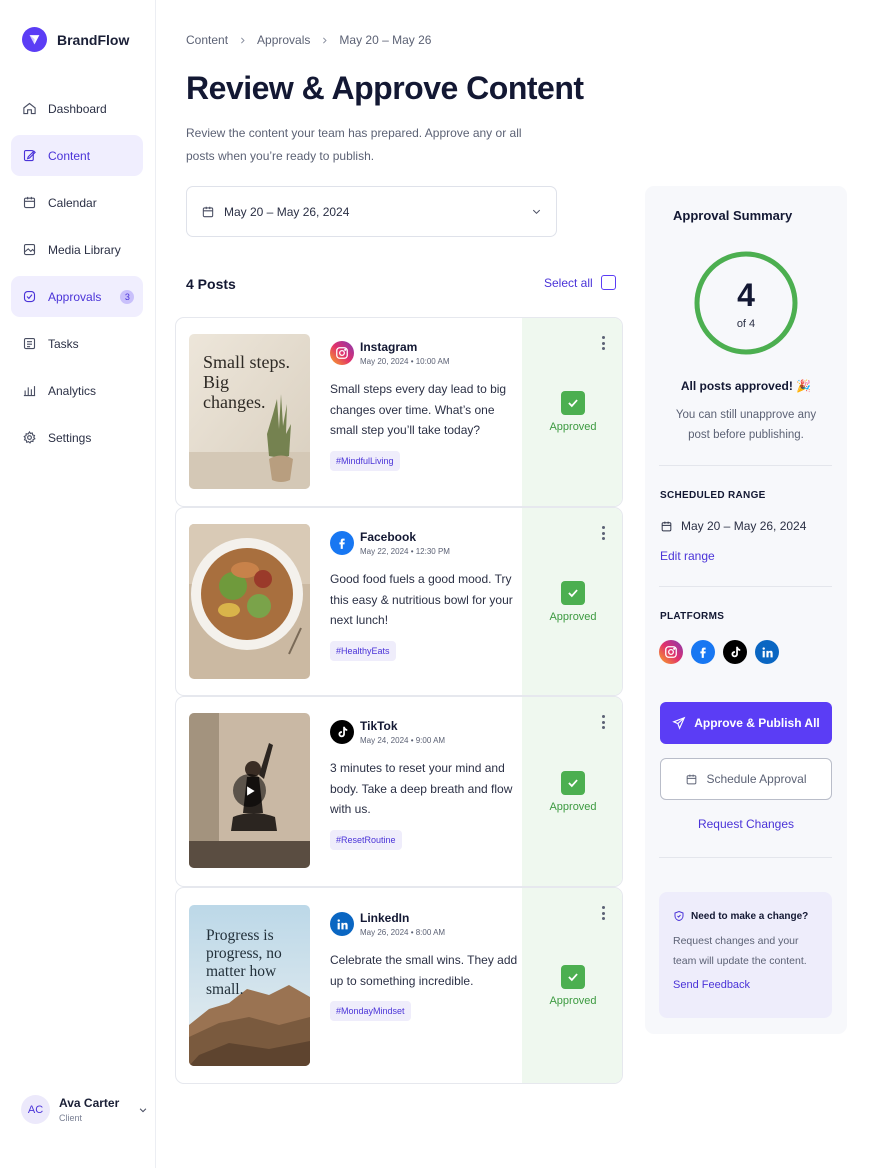 The image size is (880, 1168). Describe the element at coordinates (89, 1103) in the screenshot. I see `user-name: Ava Carter` at that location.